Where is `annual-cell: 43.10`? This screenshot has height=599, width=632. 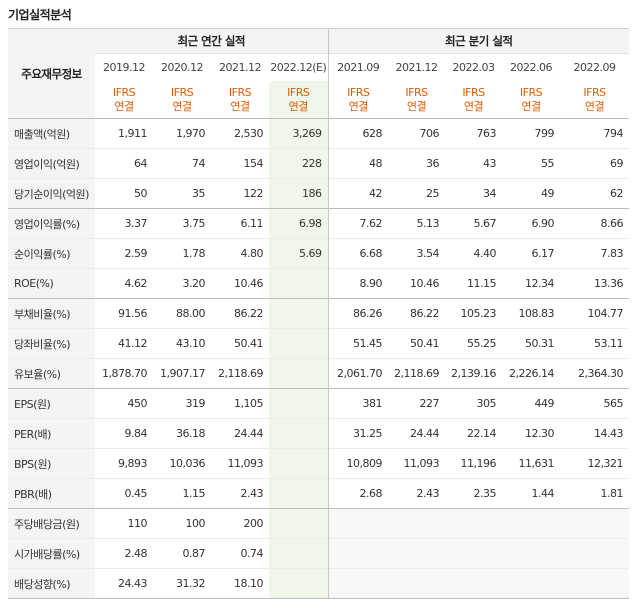 annual-cell: 43.10 is located at coordinates (182, 343).